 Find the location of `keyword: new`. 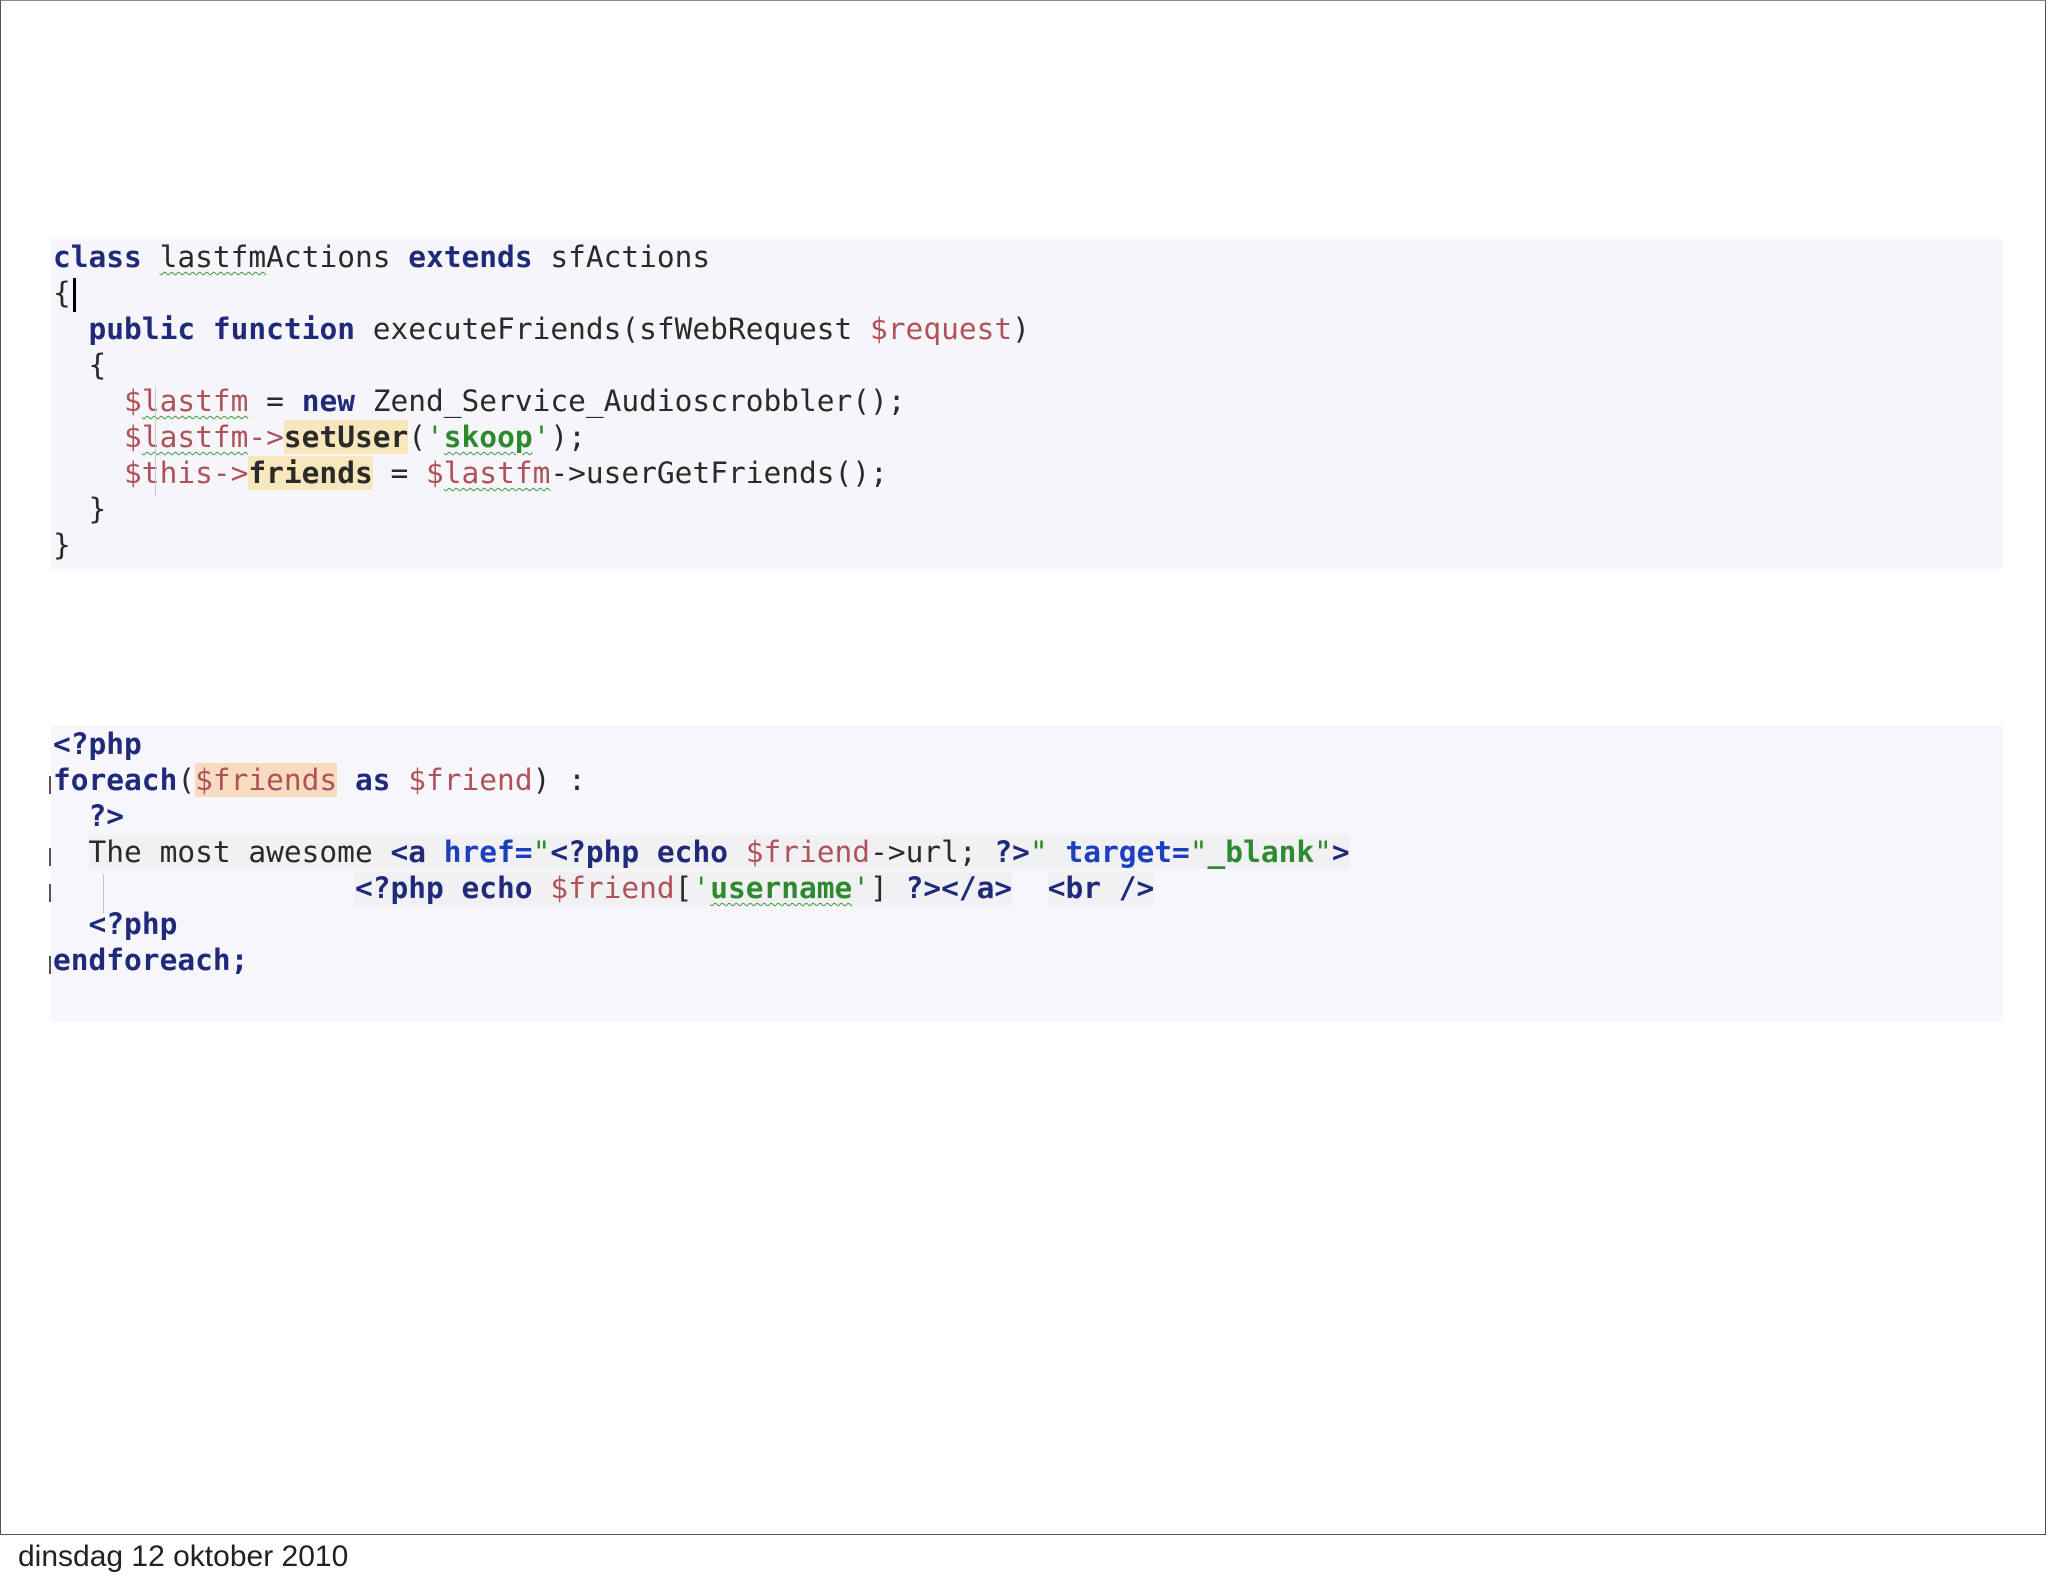

keyword: new is located at coordinates (328, 401).